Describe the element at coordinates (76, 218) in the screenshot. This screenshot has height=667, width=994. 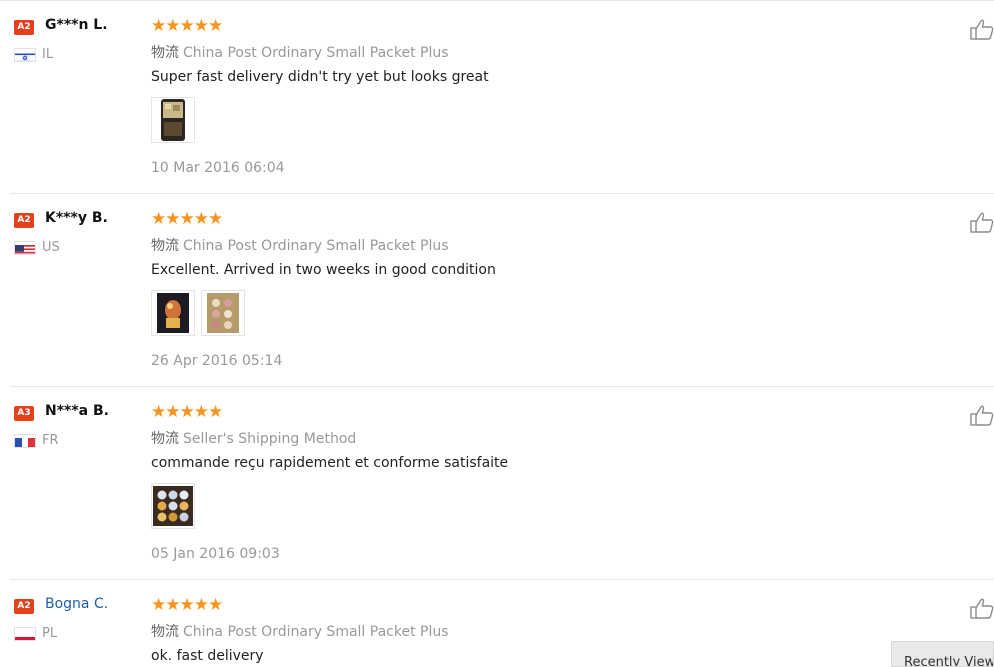
I see `buyer-name: K***y B.` at that location.